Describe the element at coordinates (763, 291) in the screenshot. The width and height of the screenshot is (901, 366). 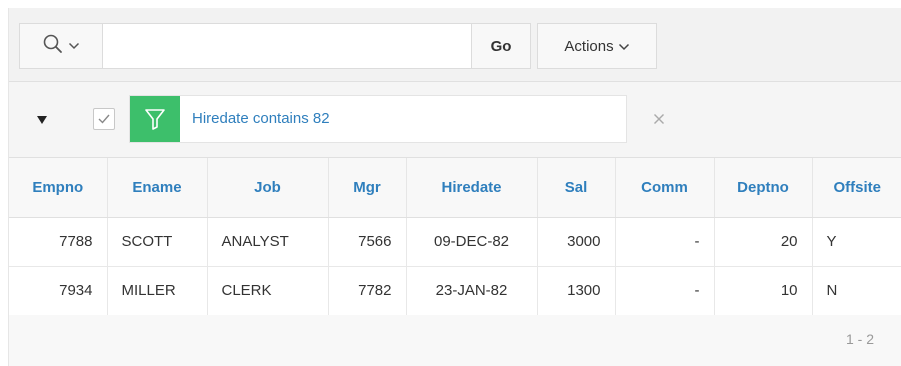
I see `cell-deptno: 10` at that location.